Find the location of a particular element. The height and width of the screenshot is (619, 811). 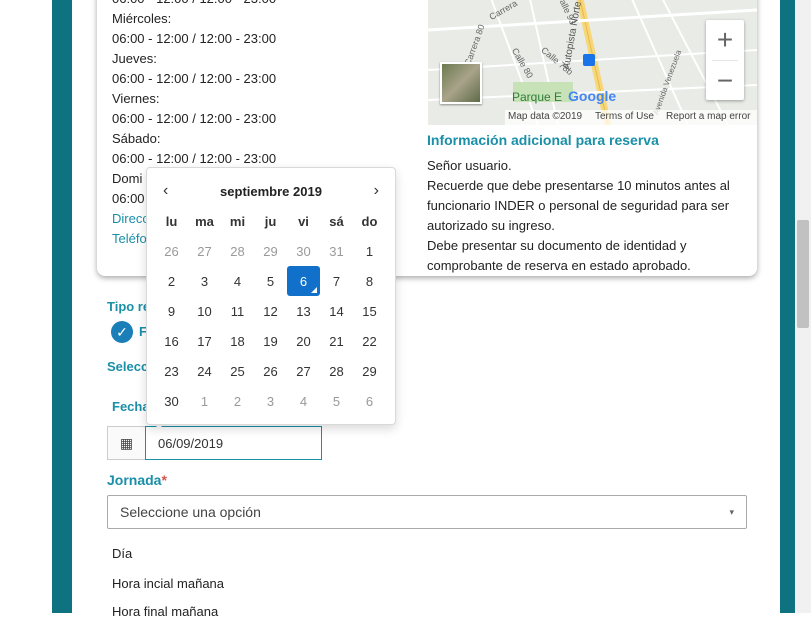

schedule-day: Miércoles: is located at coordinates (142, 18).